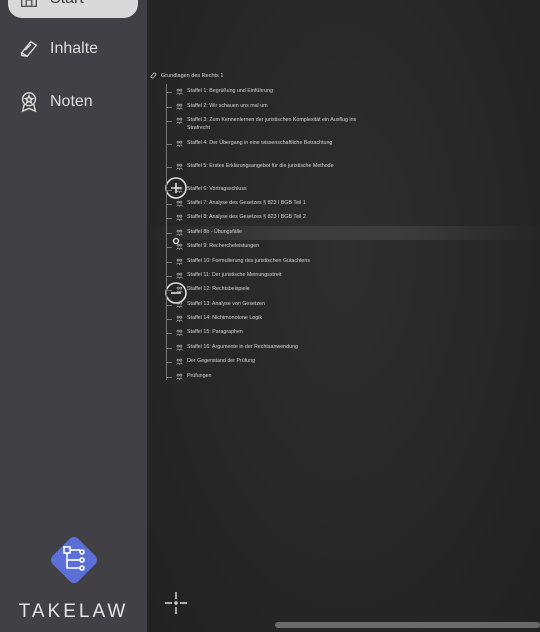 The width and height of the screenshot is (540, 632). Describe the element at coordinates (199, 376) in the screenshot. I see `tree-node-label: Prüfungen` at that location.